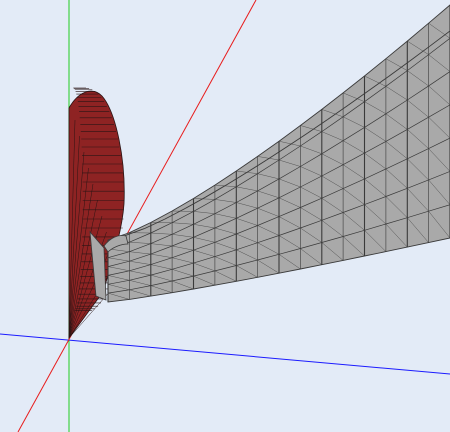  What do you see at coordinates (225, 354) in the screenshot?
I see `x-axis-line` at bounding box center [225, 354].